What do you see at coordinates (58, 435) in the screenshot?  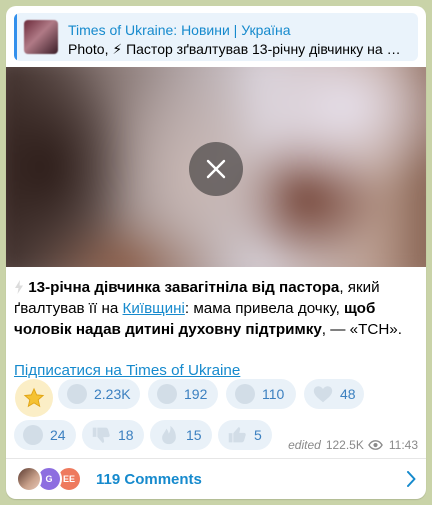 I see `reaction-count: 24` at bounding box center [58, 435].